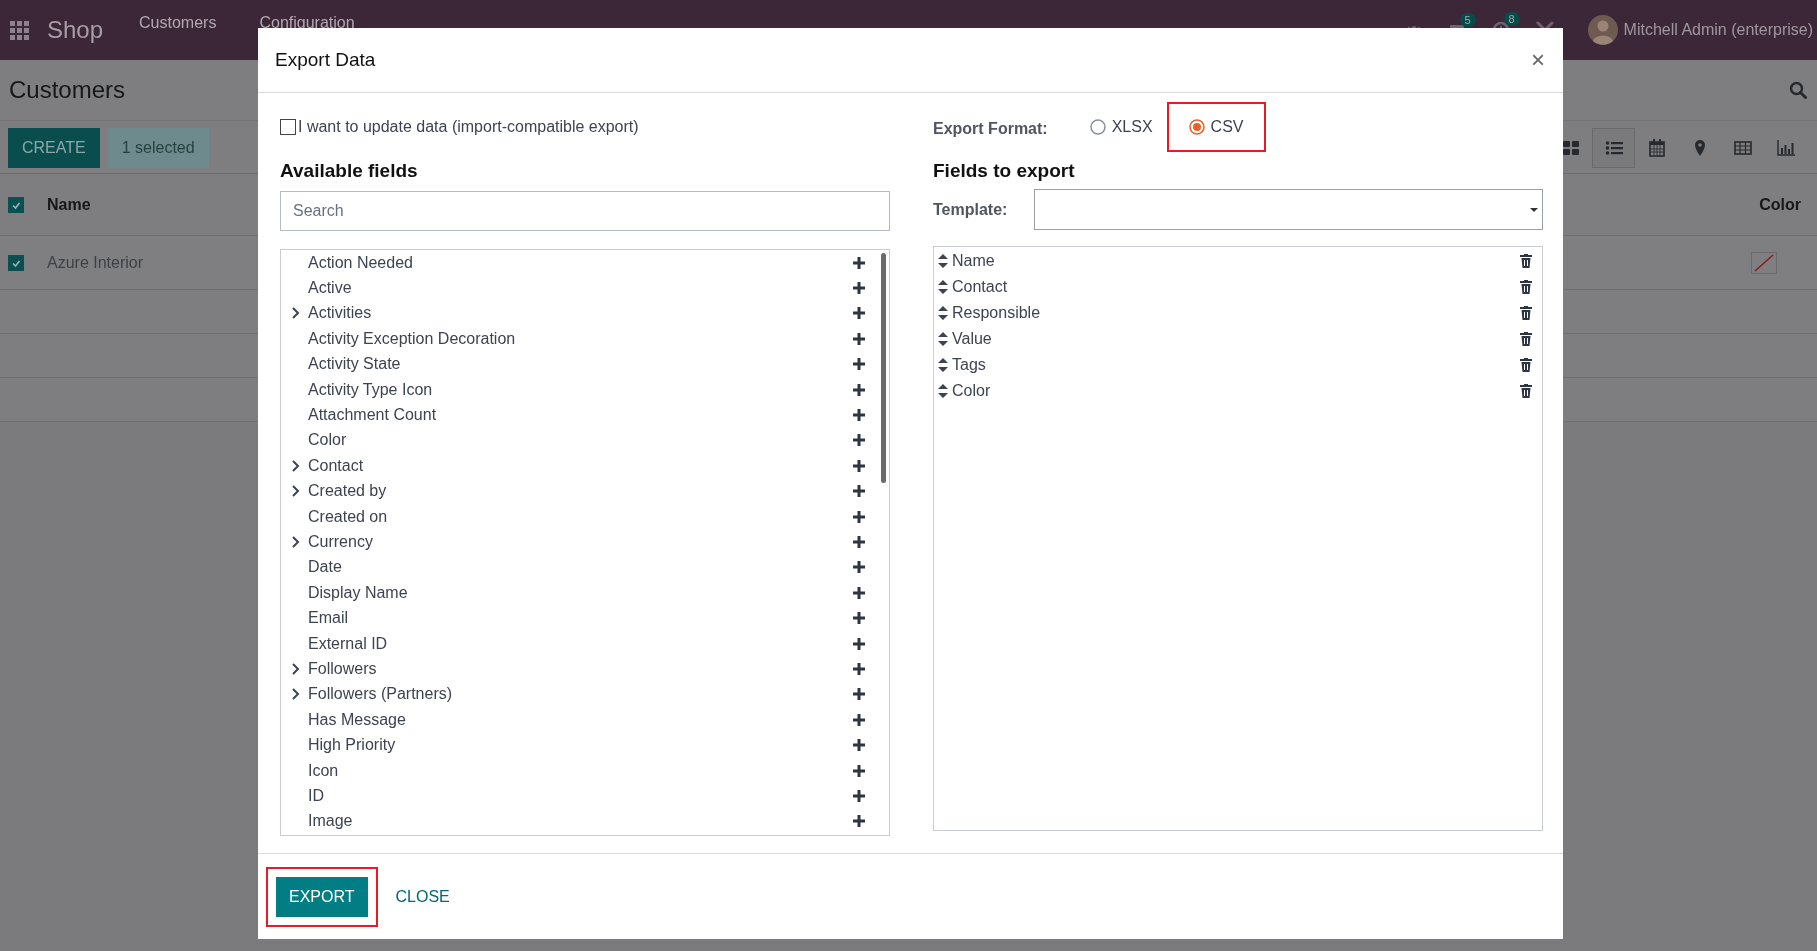 This screenshot has height=951, width=1817. I want to click on field-item: Icon, so click(580, 770).